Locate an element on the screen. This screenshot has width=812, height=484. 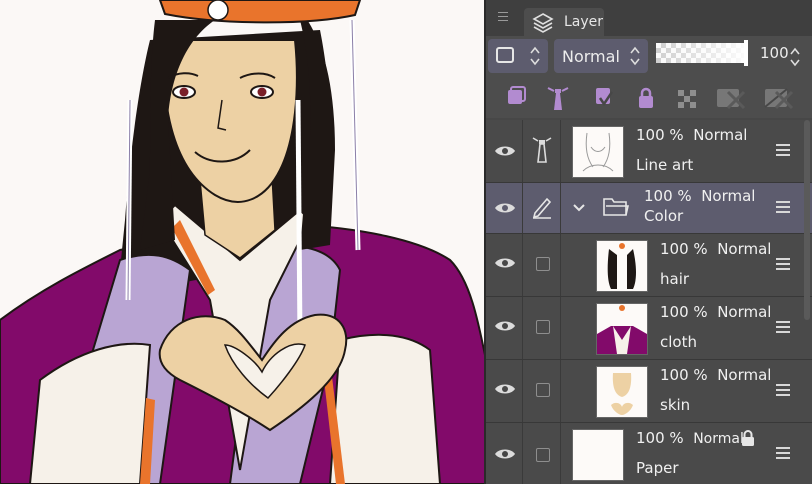
opacity-slider is located at coordinates (702, 53).